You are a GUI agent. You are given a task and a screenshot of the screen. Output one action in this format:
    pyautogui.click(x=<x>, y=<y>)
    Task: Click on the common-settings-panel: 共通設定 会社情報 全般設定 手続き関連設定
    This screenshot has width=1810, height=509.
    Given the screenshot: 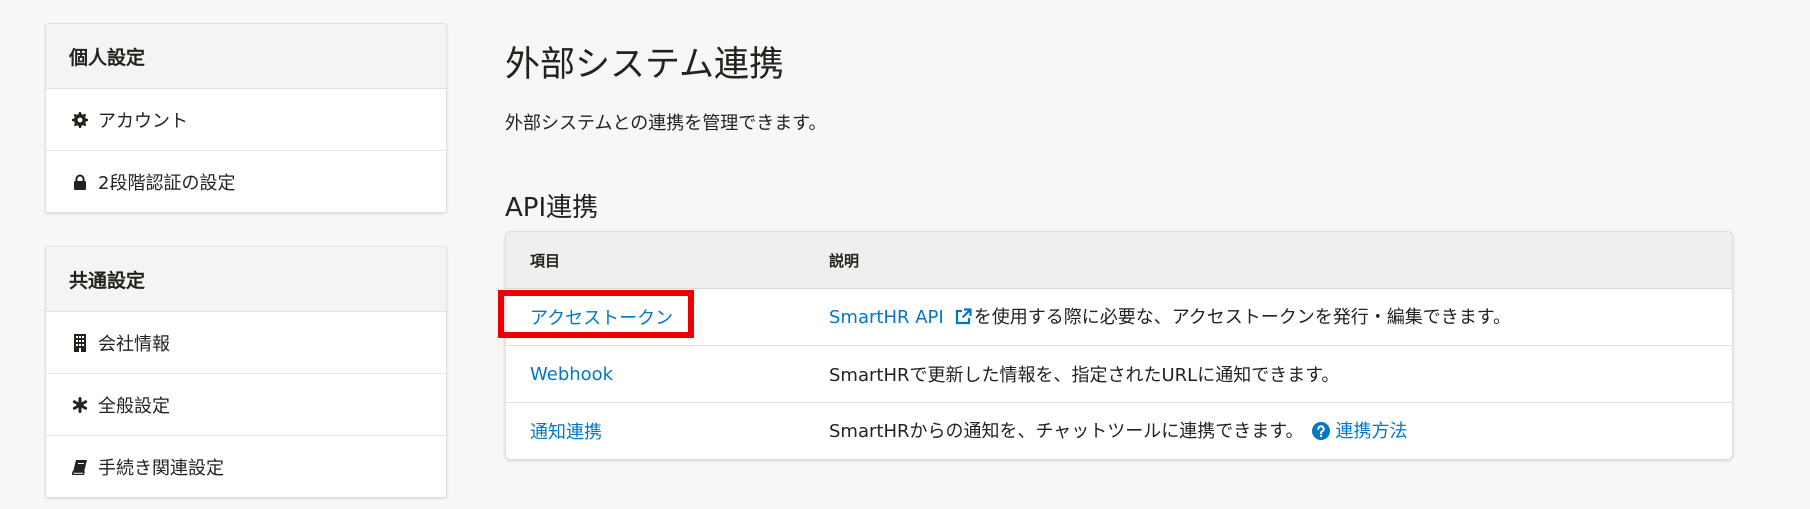 What is the action you would take?
    pyautogui.click(x=246, y=372)
    